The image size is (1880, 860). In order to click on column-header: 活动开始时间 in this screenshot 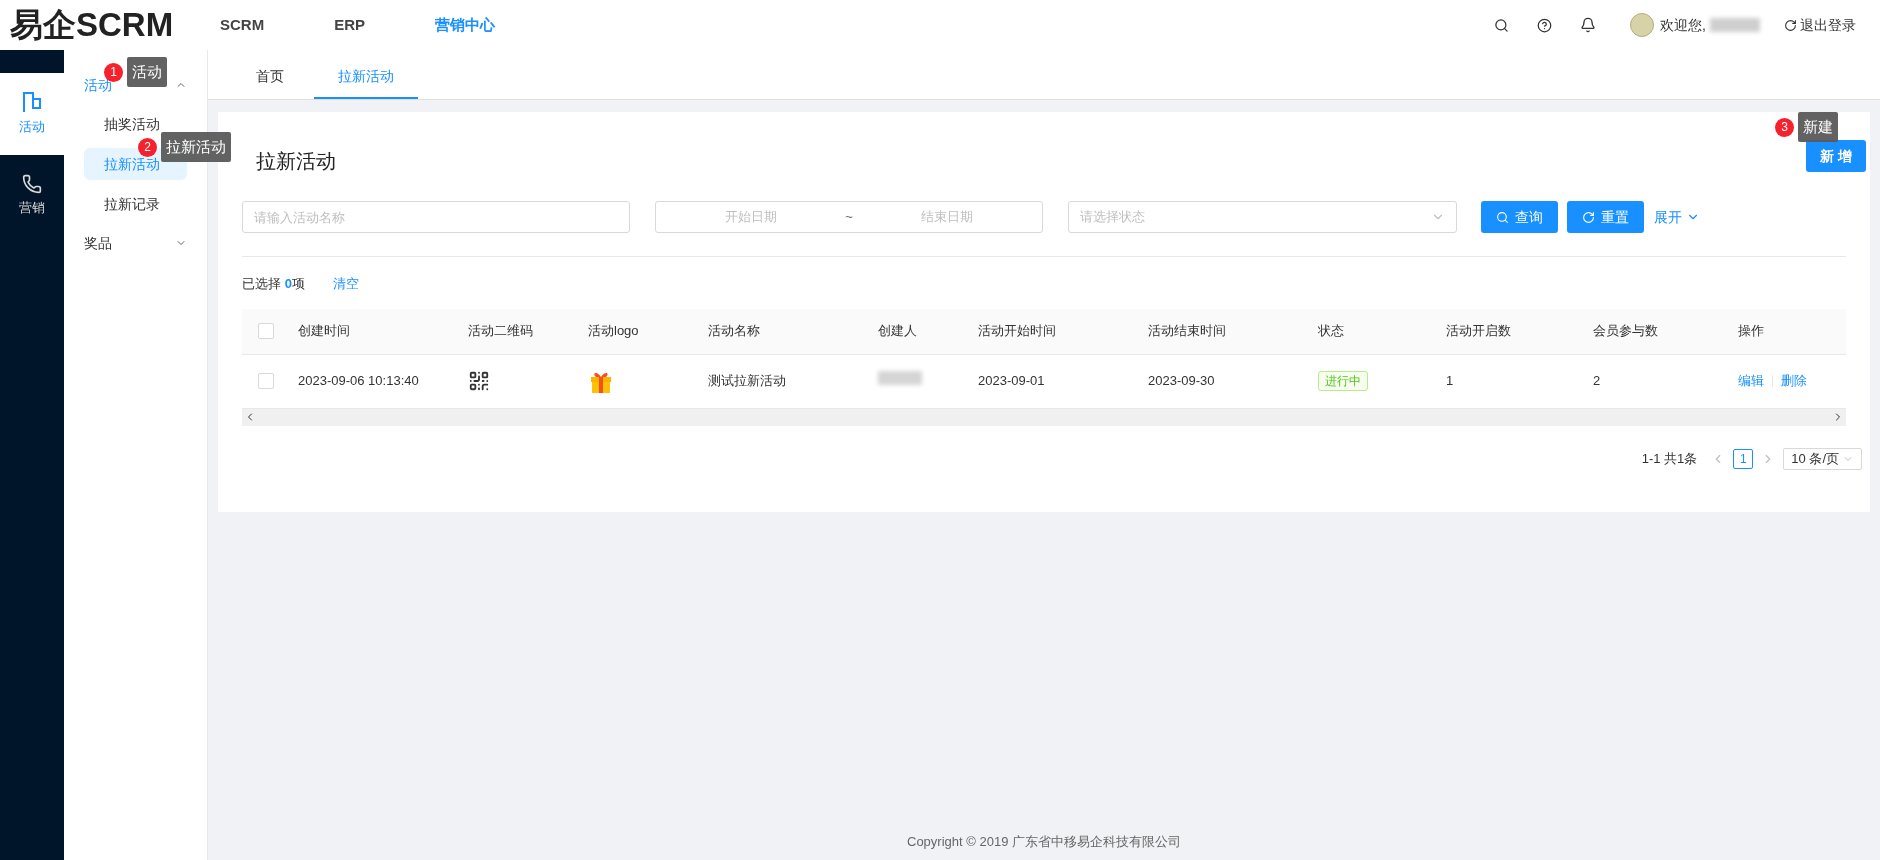, I will do `click(1017, 331)`.